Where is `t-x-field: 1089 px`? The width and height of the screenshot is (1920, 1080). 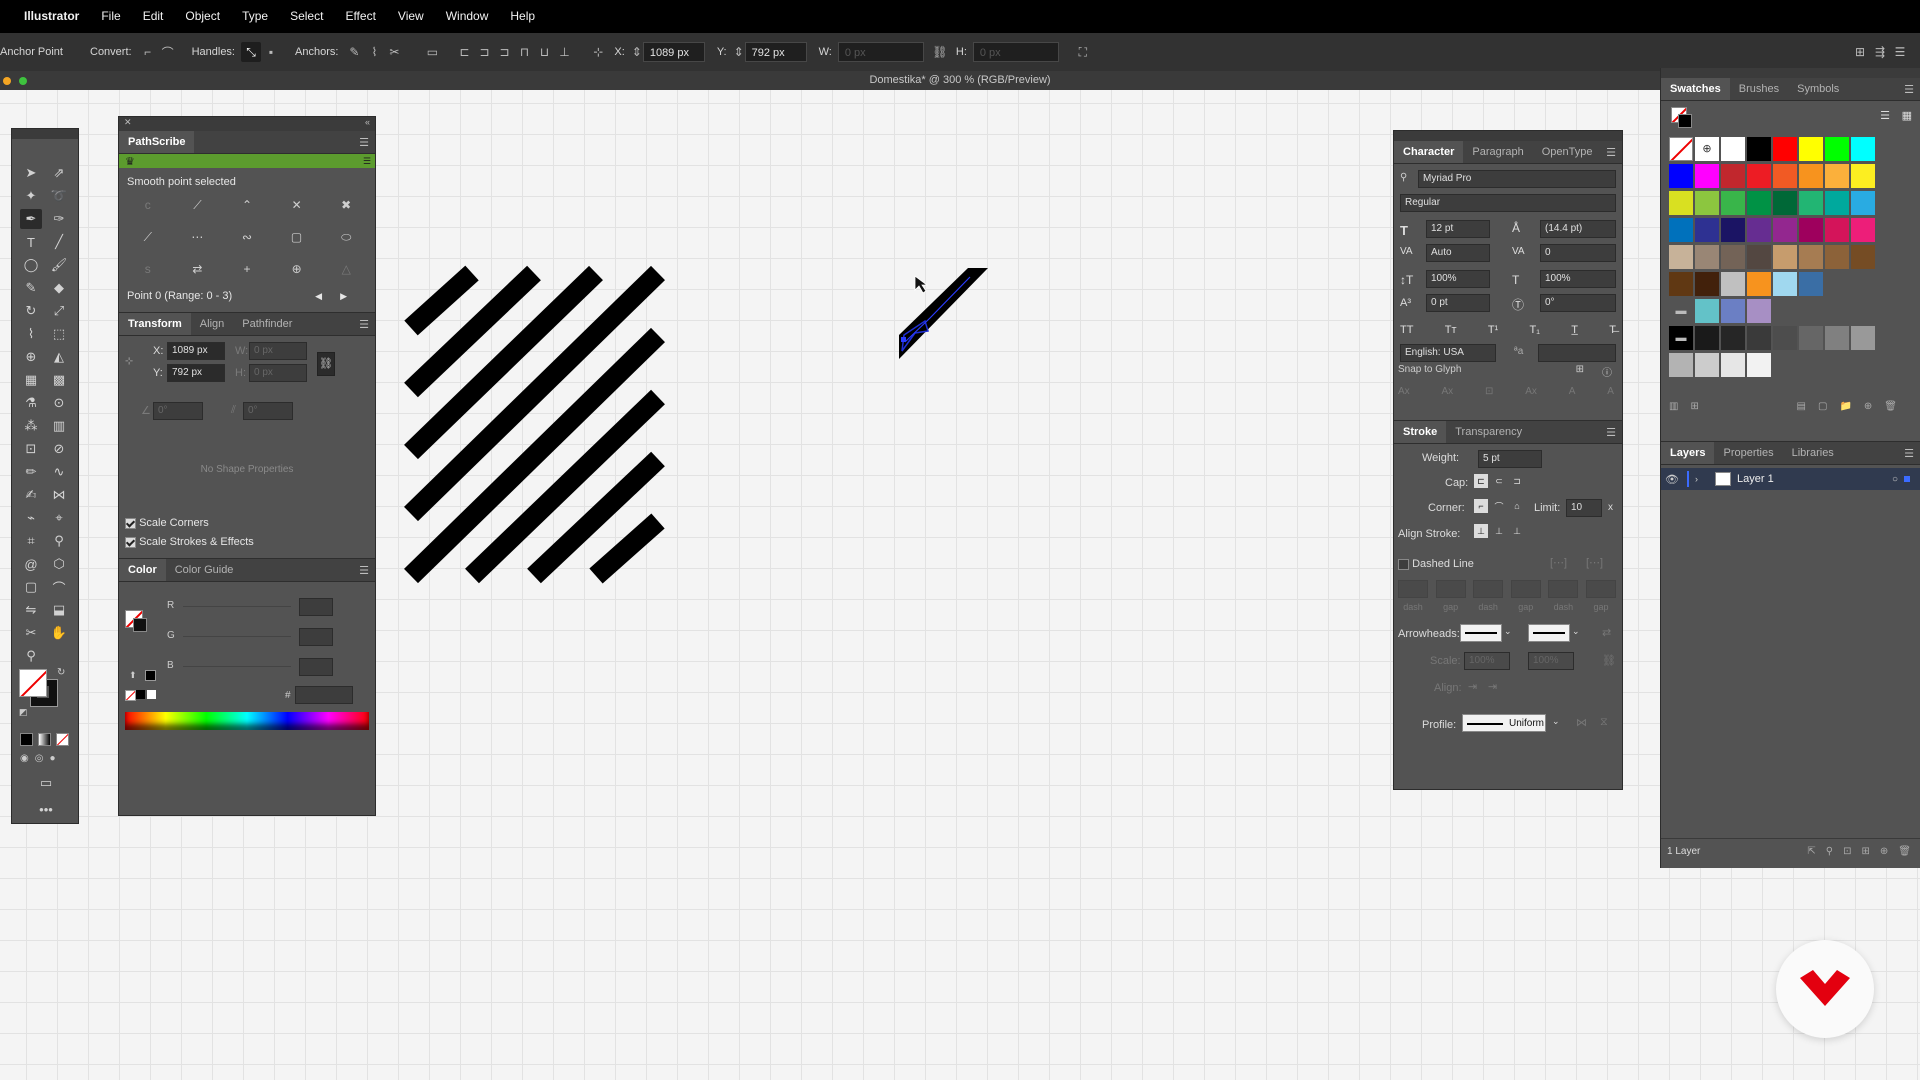
t-x-field: 1089 px is located at coordinates (196, 351).